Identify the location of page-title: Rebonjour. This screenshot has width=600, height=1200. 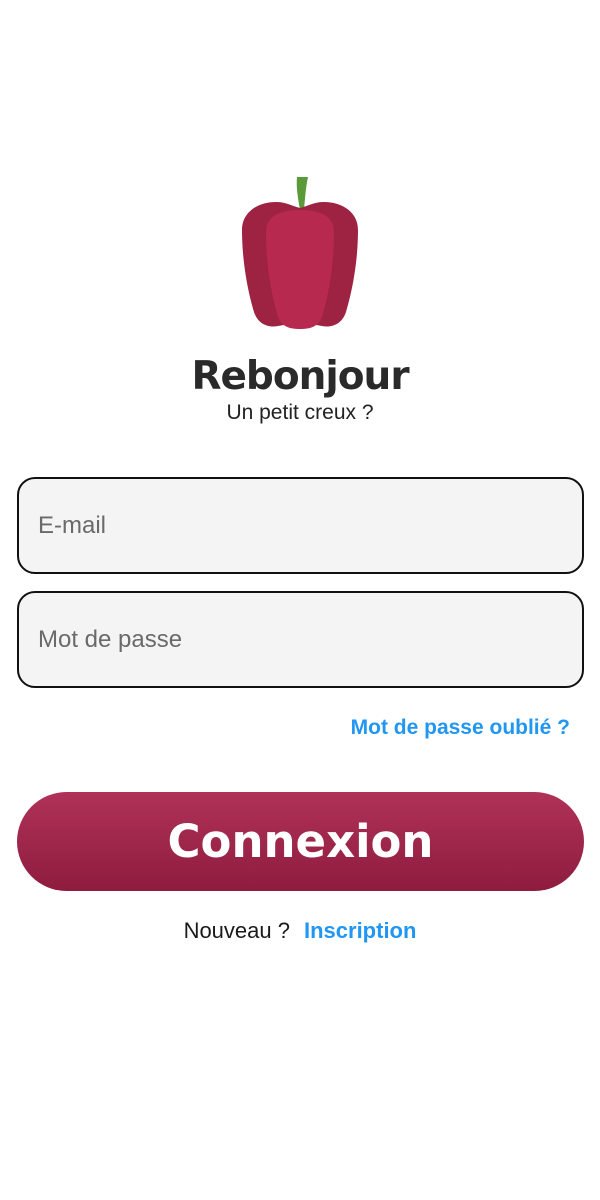
(300, 376).